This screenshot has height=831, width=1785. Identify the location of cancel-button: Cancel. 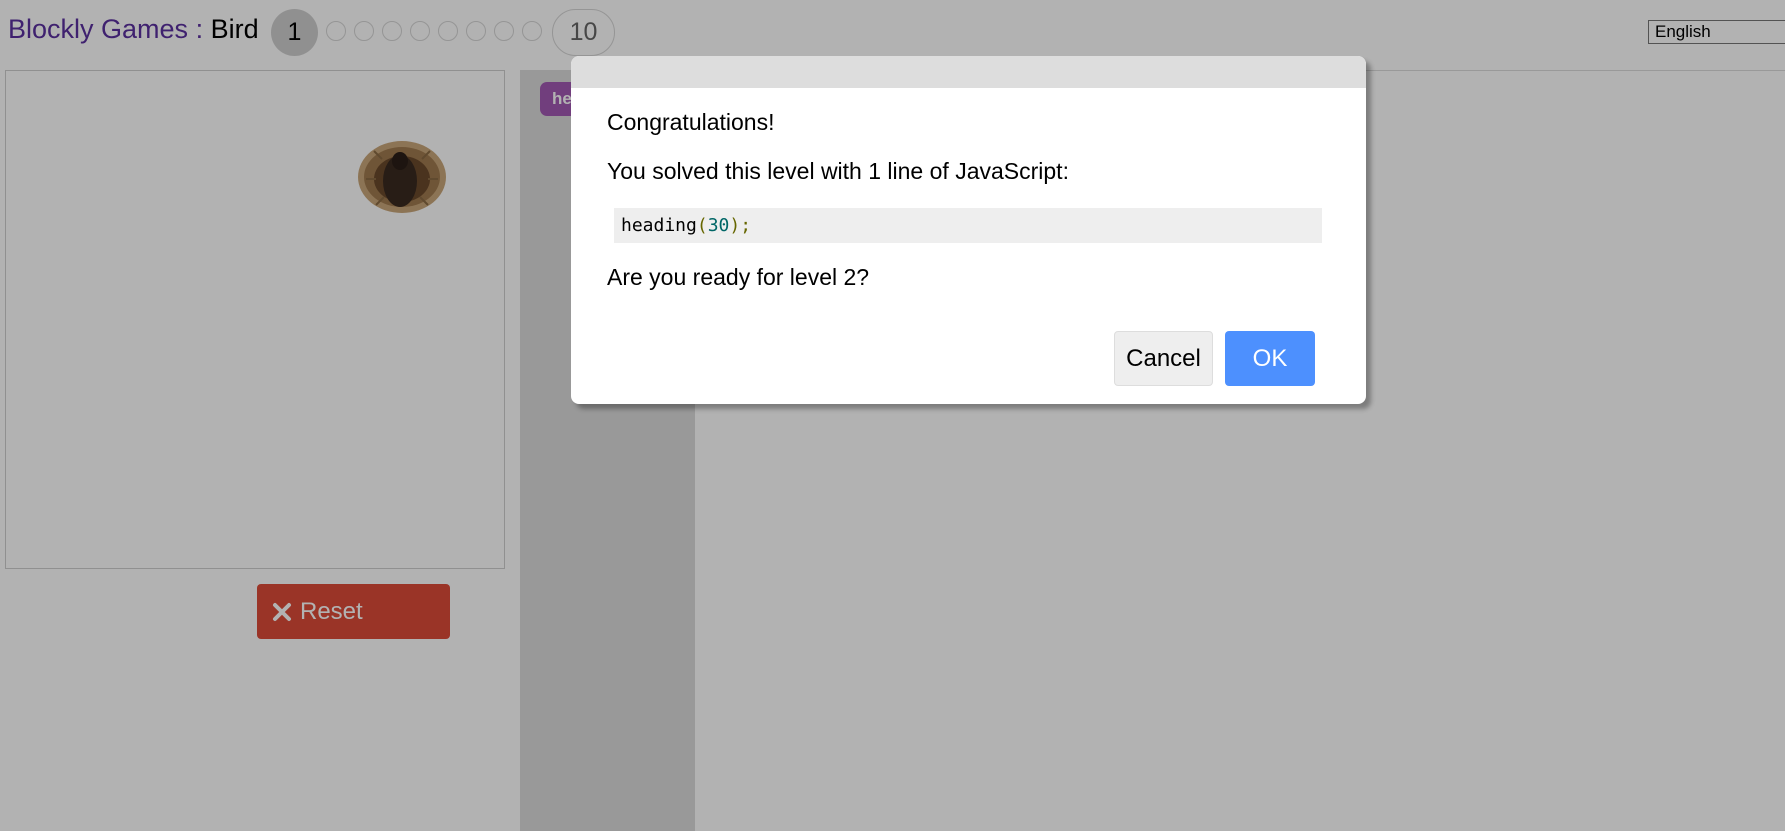
(1163, 358).